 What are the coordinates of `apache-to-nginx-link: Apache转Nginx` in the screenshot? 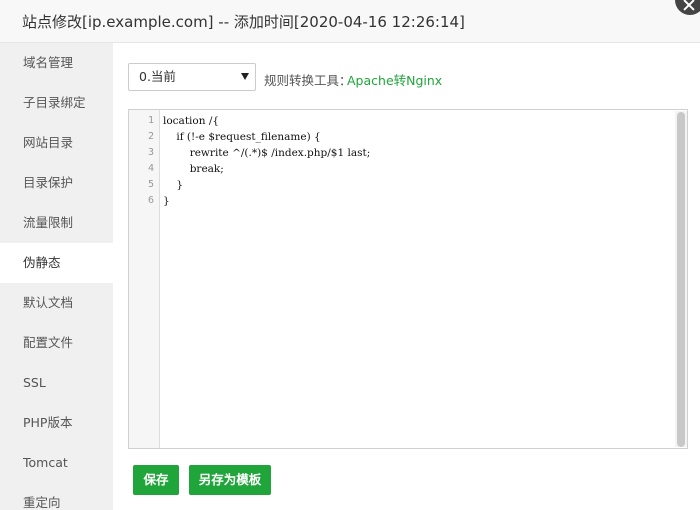 It's located at (394, 79).